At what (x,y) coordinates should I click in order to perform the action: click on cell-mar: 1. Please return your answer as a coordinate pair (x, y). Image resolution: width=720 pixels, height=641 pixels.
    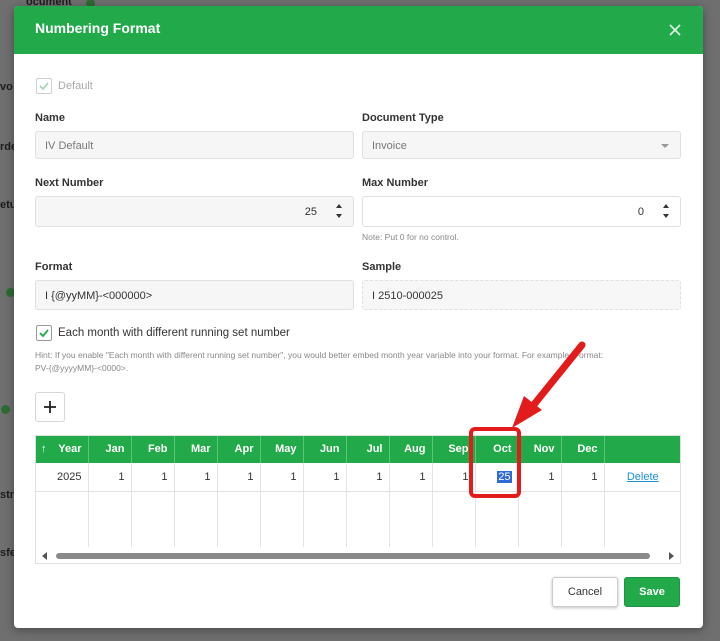
    Looking at the image, I should click on (196, 477).